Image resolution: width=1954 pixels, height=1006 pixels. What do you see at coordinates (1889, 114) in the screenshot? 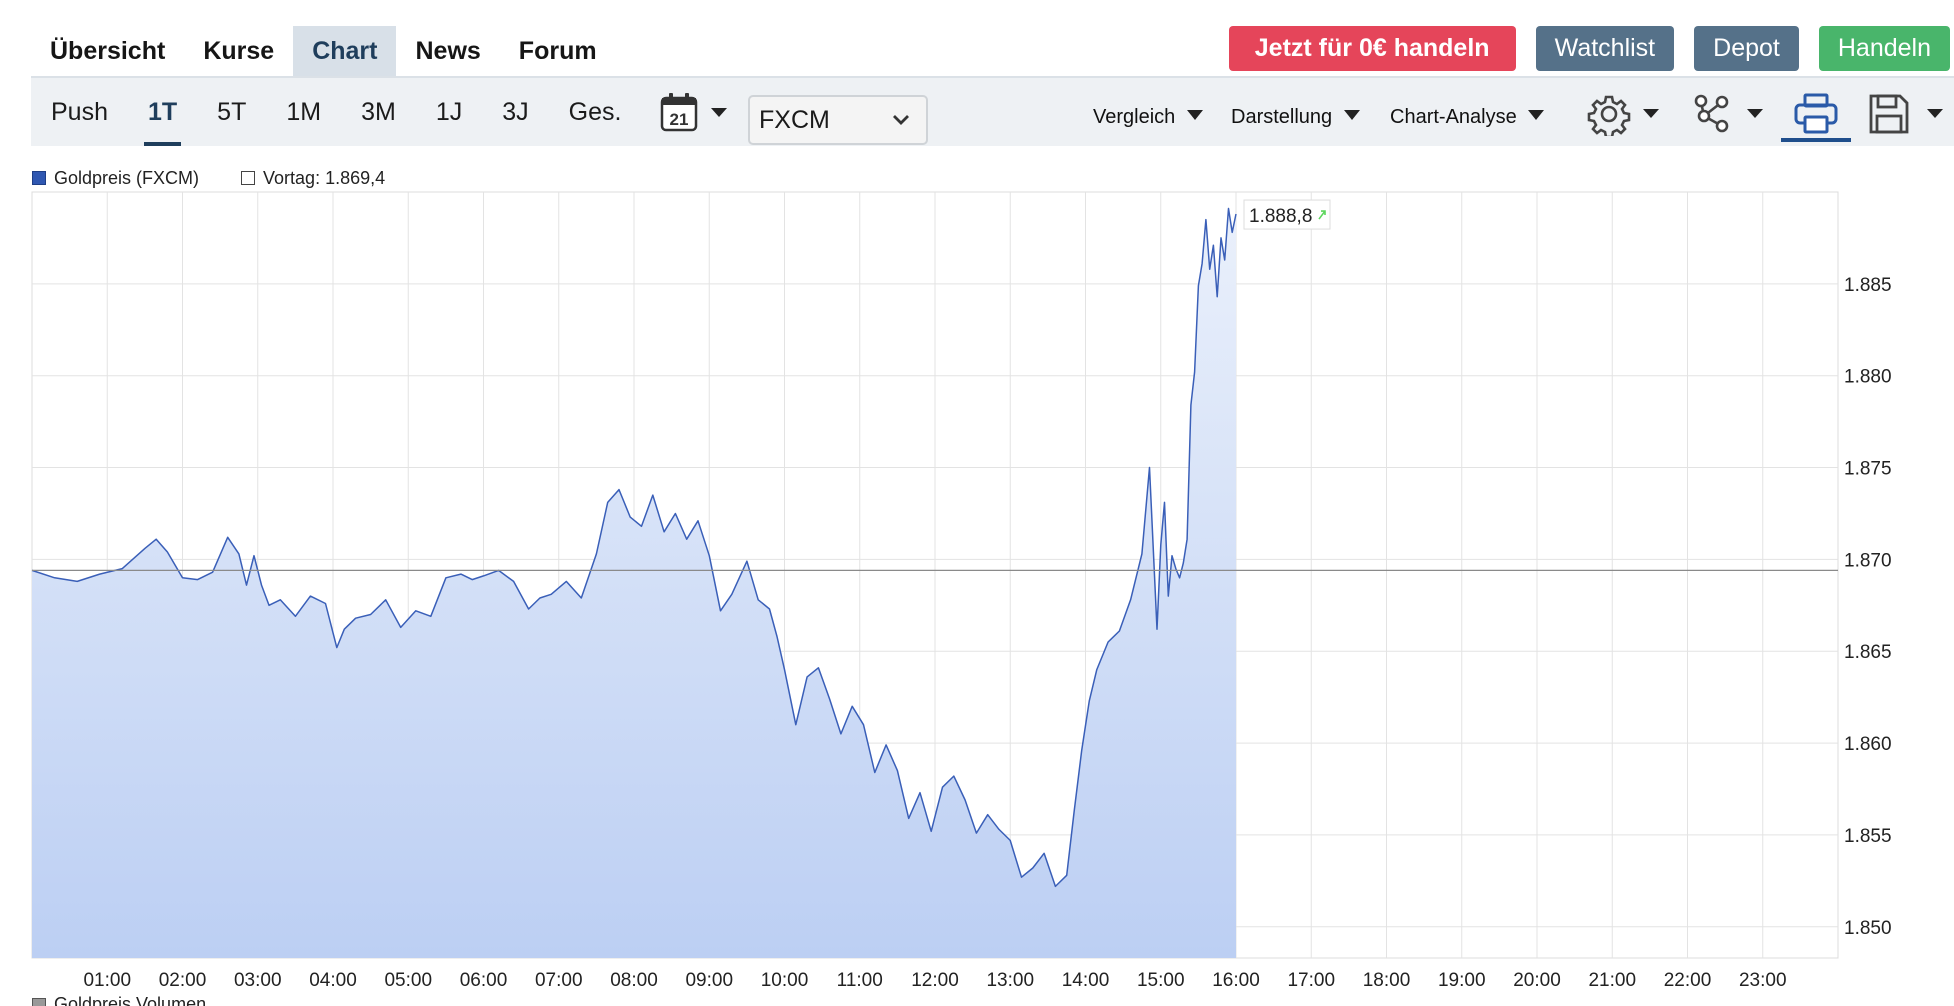
I see `save-icon` at bounding box center [1889, 114].